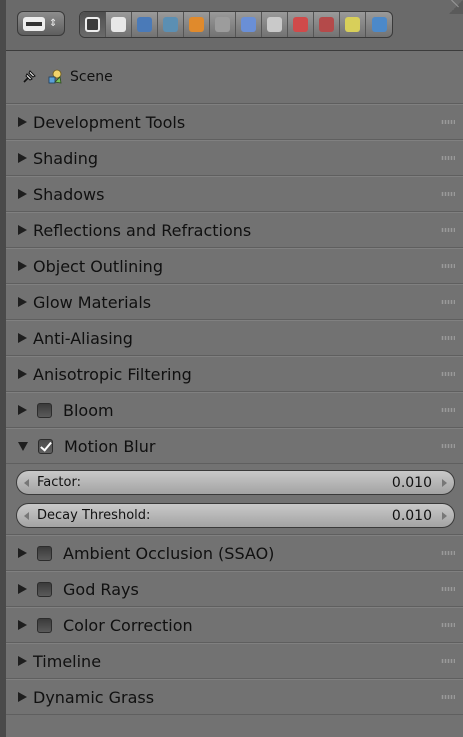 This screenshot has width=463, height=737. Describe the element at coordinates (69, 194) in the screenshot. I see `panel-title: Shadows` at that location.